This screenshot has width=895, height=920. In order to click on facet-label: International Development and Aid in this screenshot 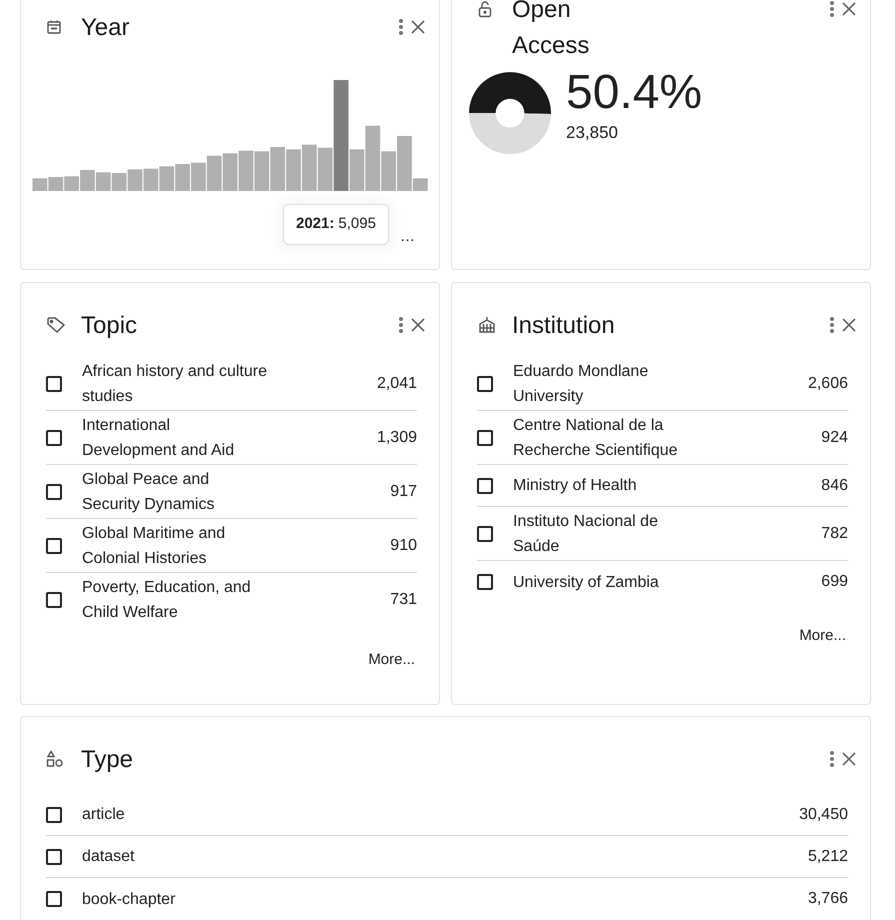, I will do `click(174, 437)`.